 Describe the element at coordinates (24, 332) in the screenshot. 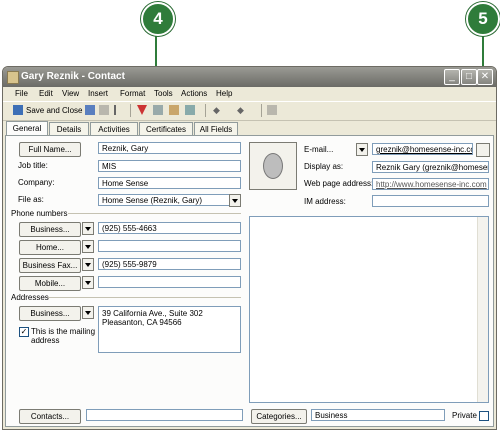

I see `mailing-address-checkbox: ✓` at that location.